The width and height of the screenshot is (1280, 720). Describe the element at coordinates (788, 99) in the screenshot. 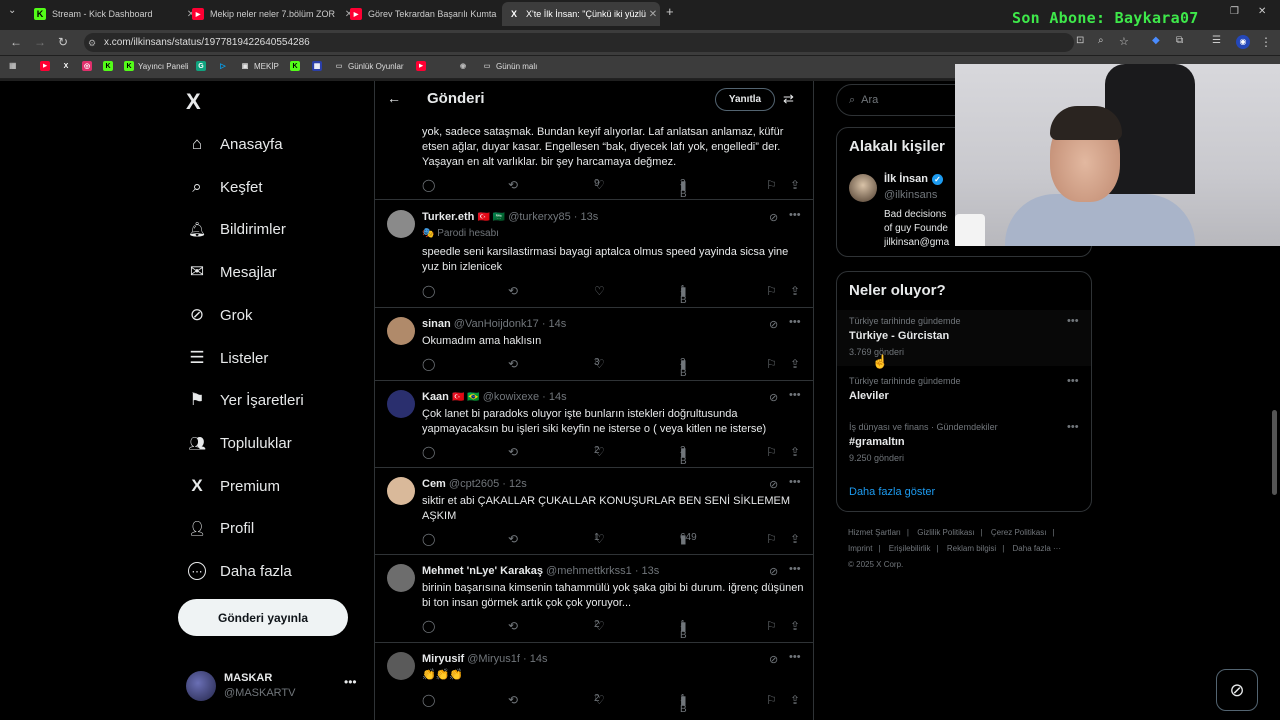

I see `filter-icon: ⇄` at that location.